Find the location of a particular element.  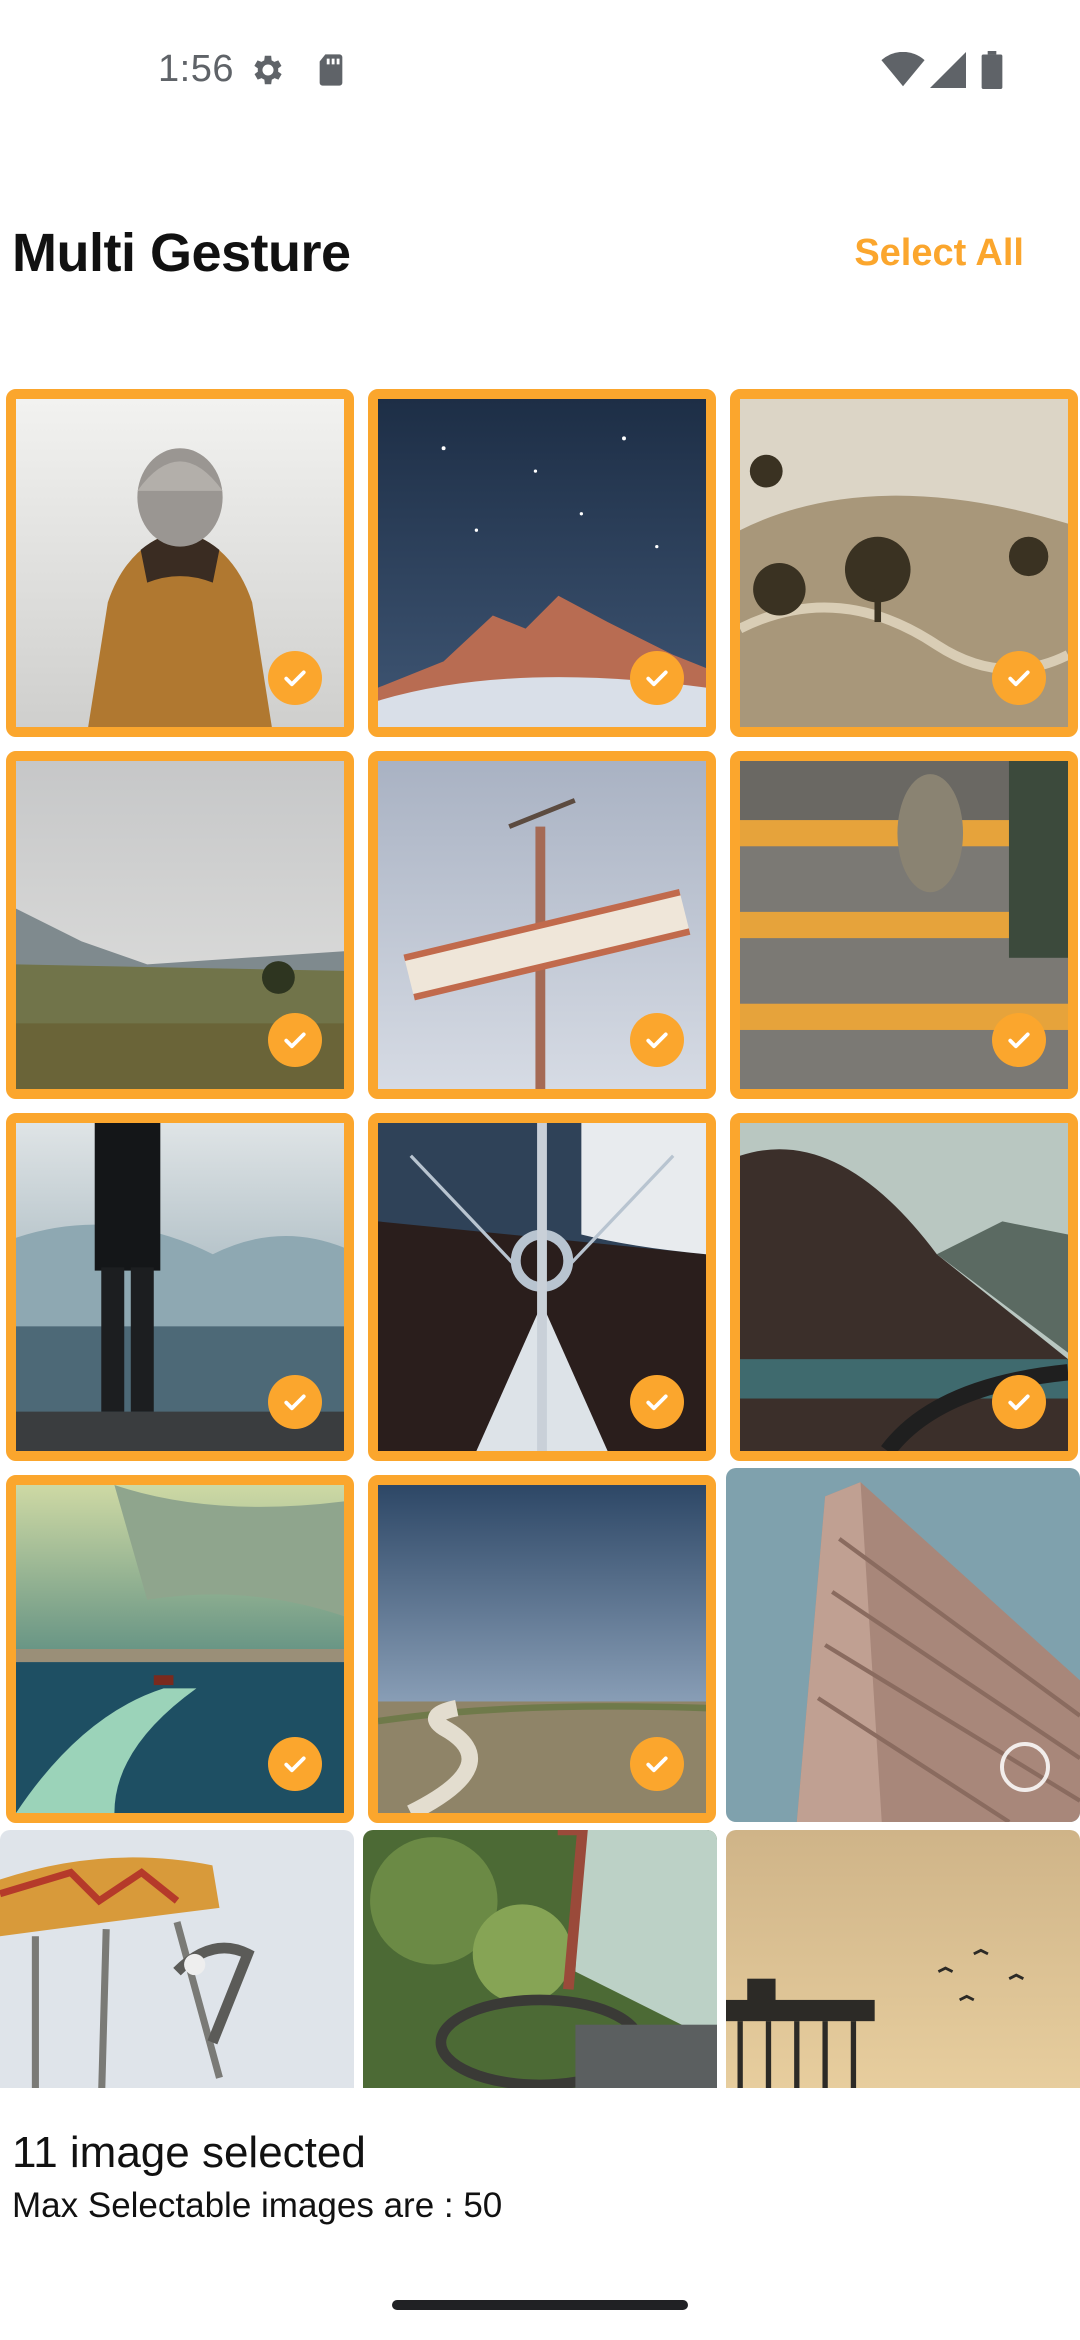

image-tile-person-pier is located at coordinates (180, 1287).